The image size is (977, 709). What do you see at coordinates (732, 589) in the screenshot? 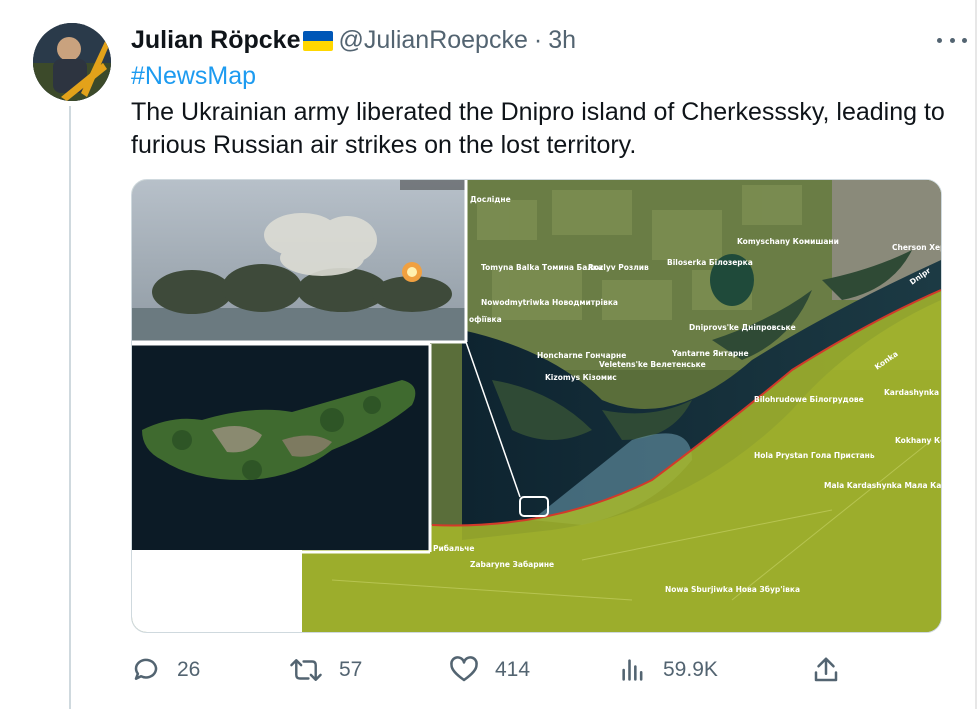
I see `map-label-nowa-sburjiwka: Nowa Sburjiwka Нова Збур'івка` at bounding box center [732, 589].